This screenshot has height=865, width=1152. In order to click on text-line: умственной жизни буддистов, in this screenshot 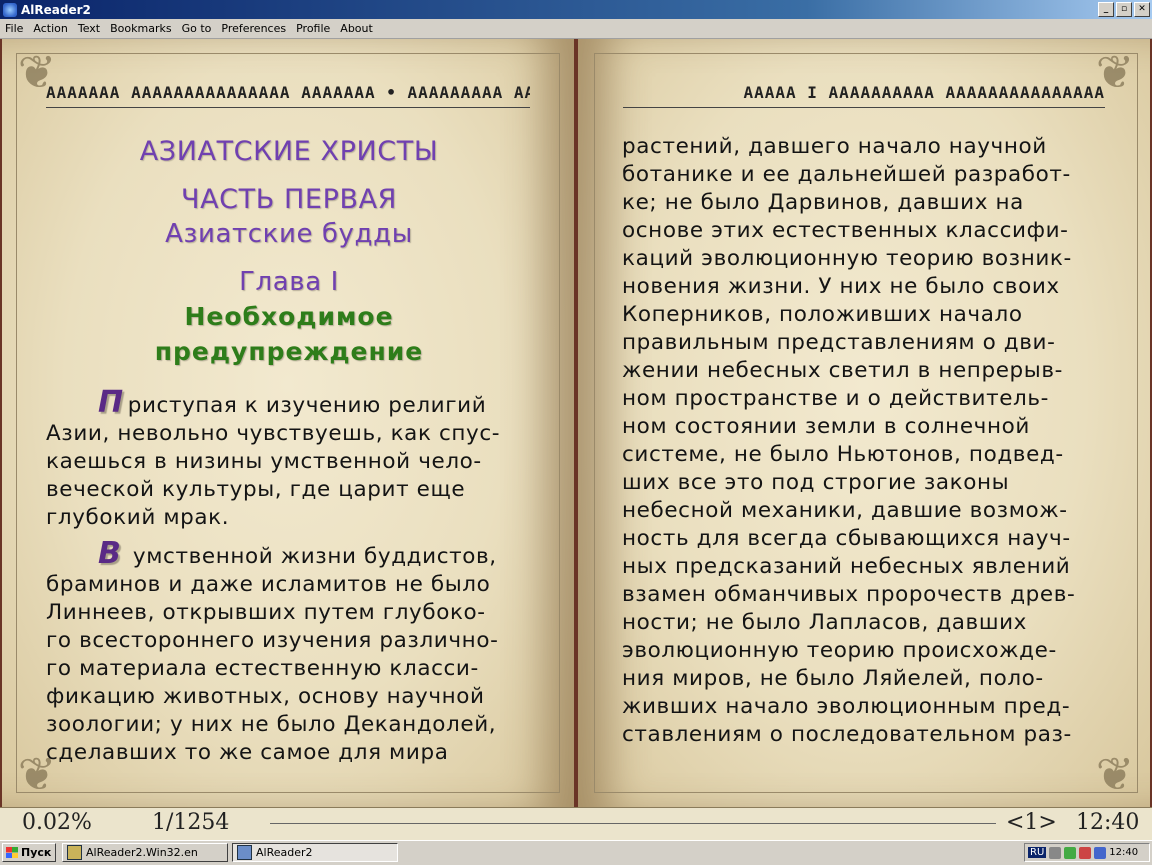, I will do `click(314, 556)`.